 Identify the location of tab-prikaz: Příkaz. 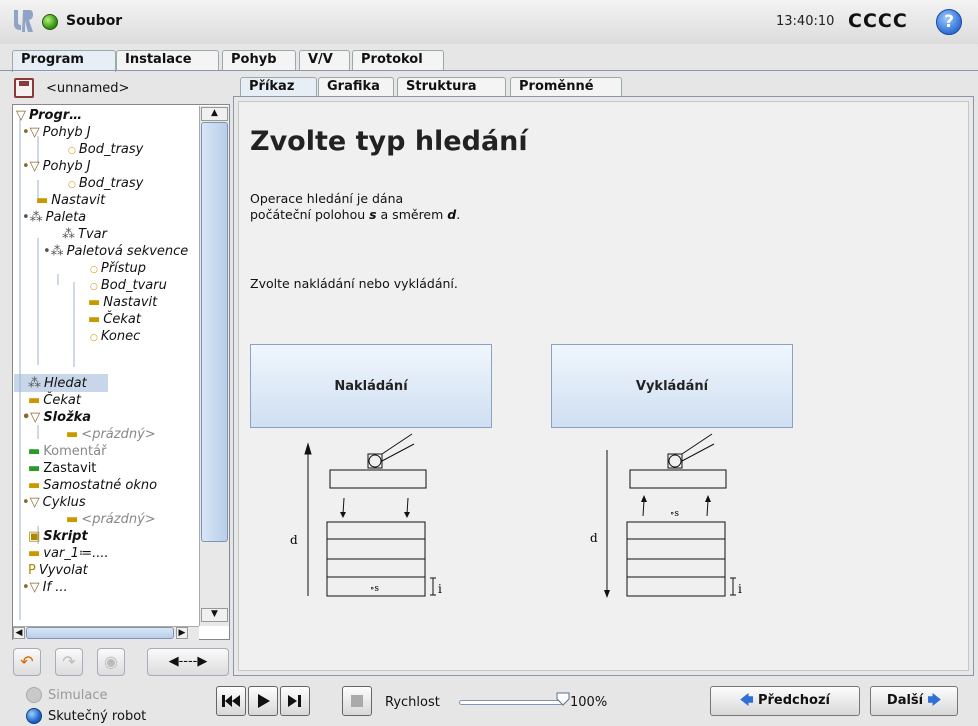
(278, 87).